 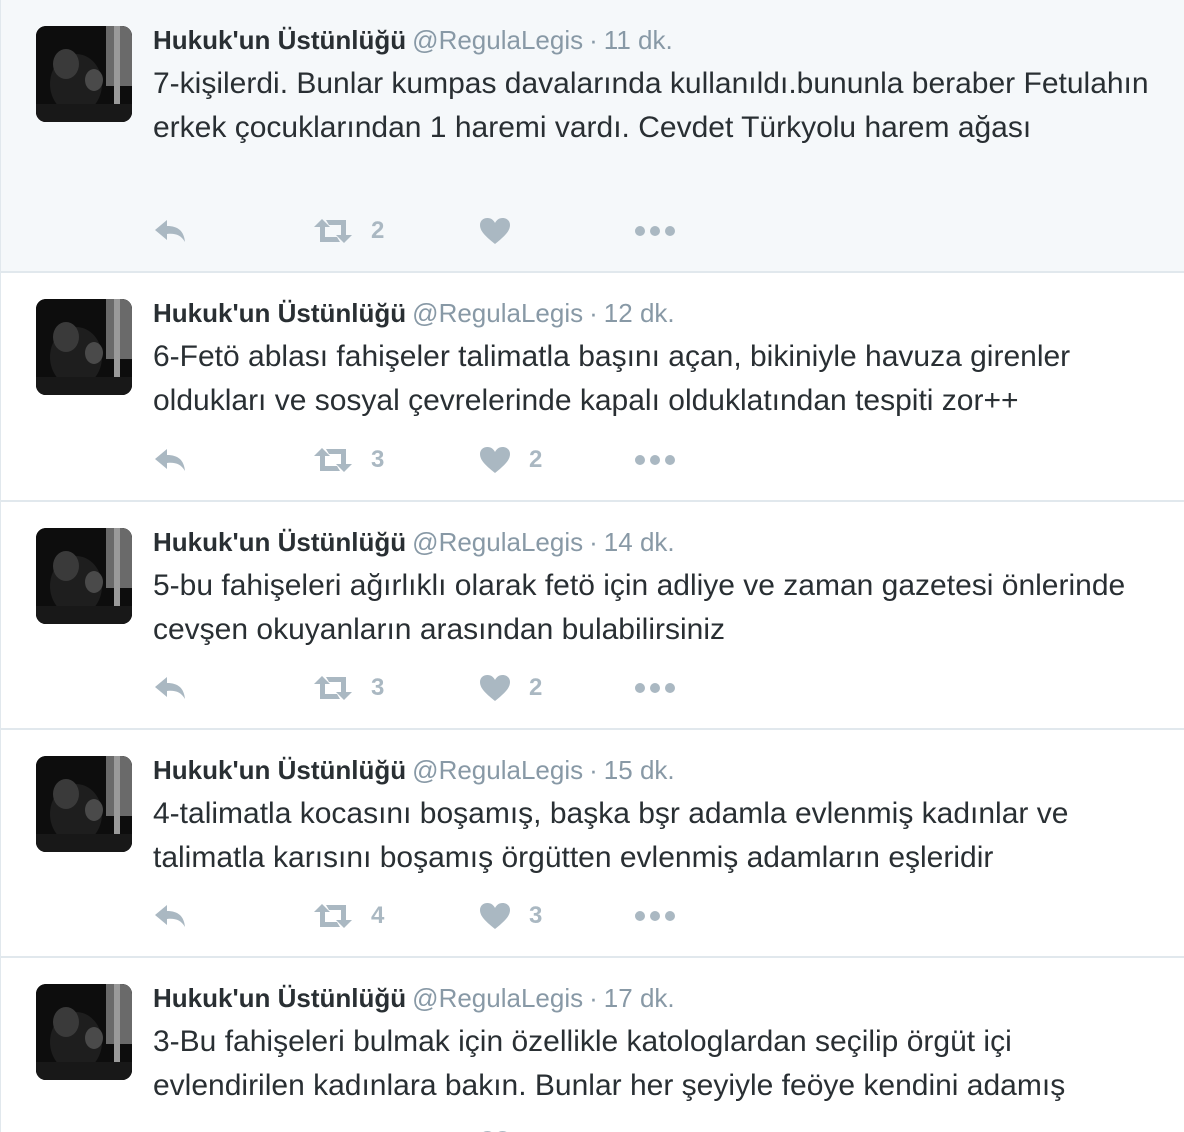 I want to click on tweet-actions, so click(x=453, y=1128).